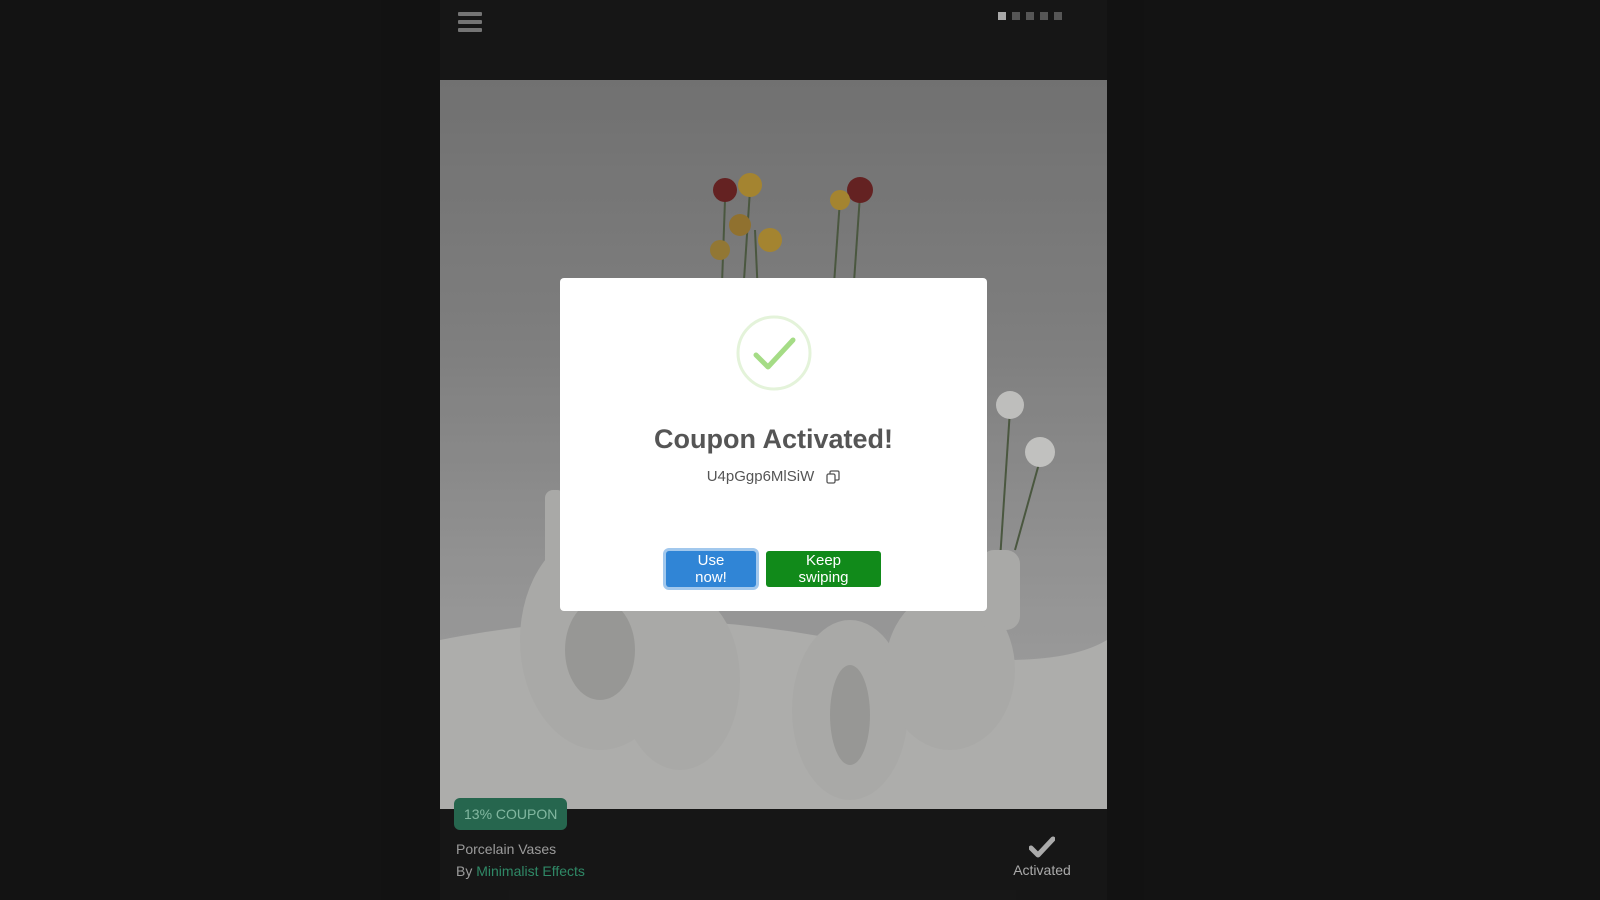 This screenshot has width=1600, height=900. I want to click on dialog-title: Coupon Activated!, so click(773, 439).